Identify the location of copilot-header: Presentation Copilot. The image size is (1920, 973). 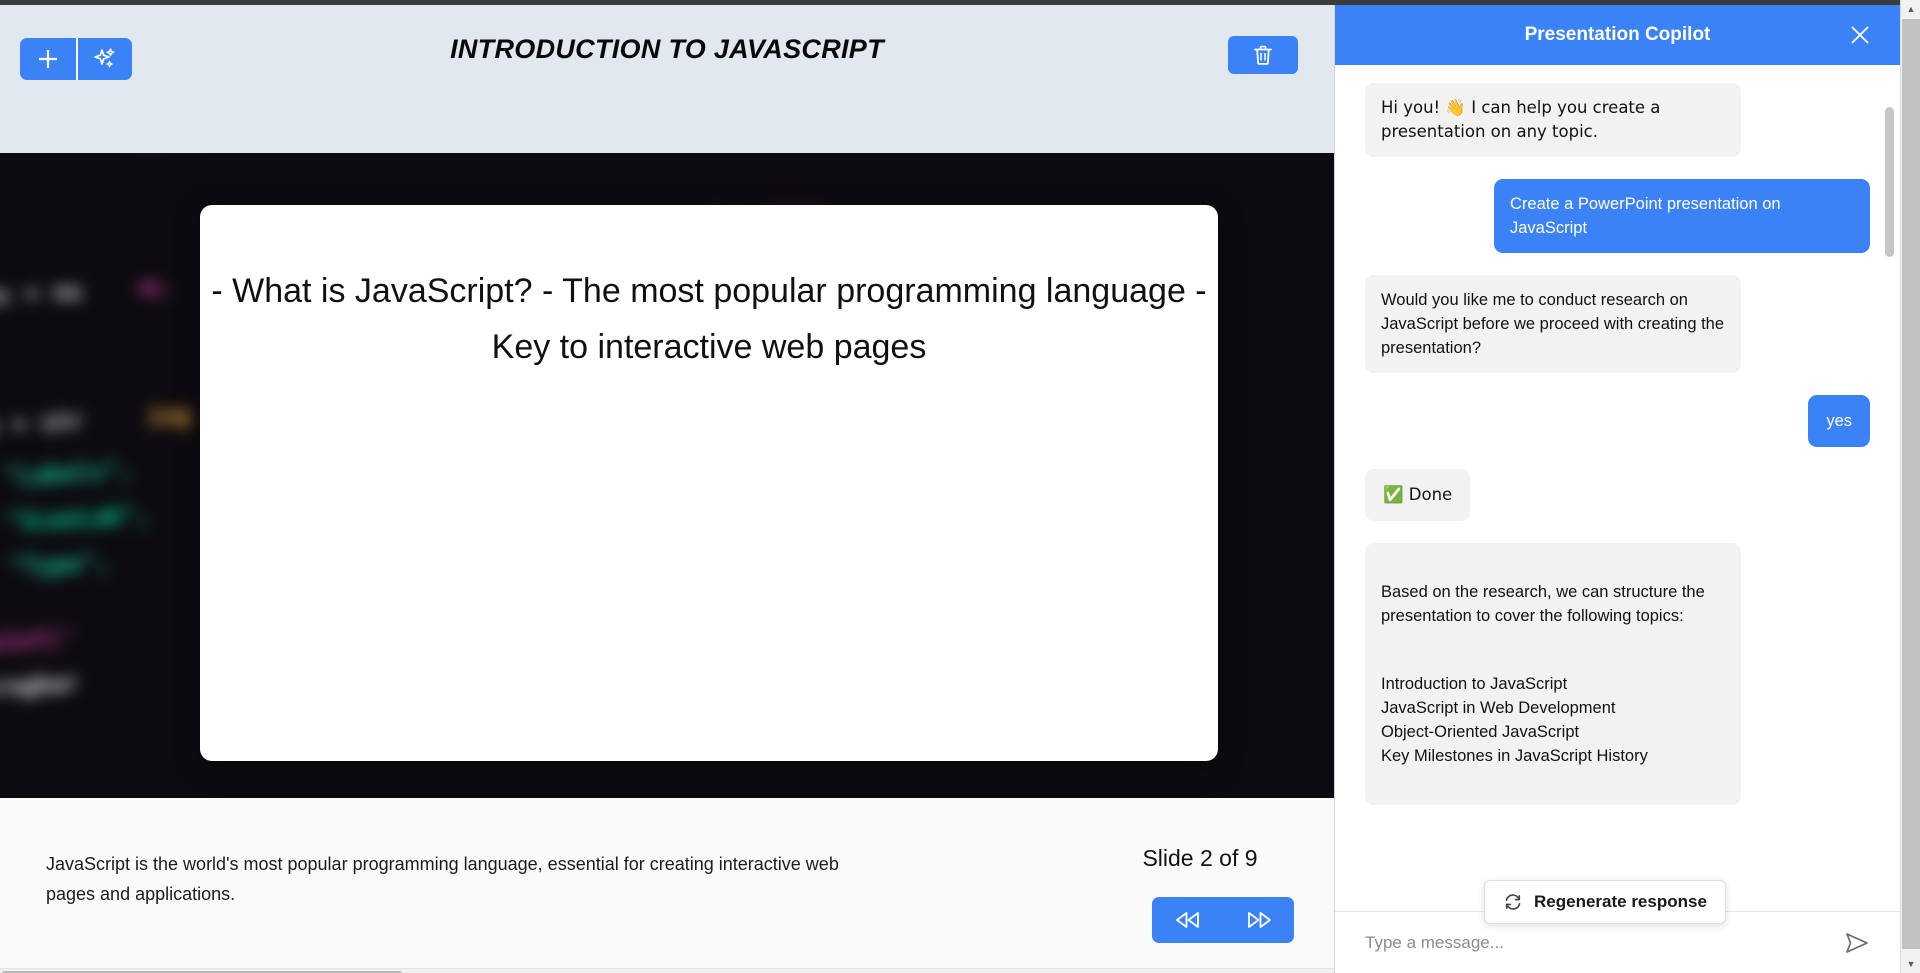
(1617, 35).